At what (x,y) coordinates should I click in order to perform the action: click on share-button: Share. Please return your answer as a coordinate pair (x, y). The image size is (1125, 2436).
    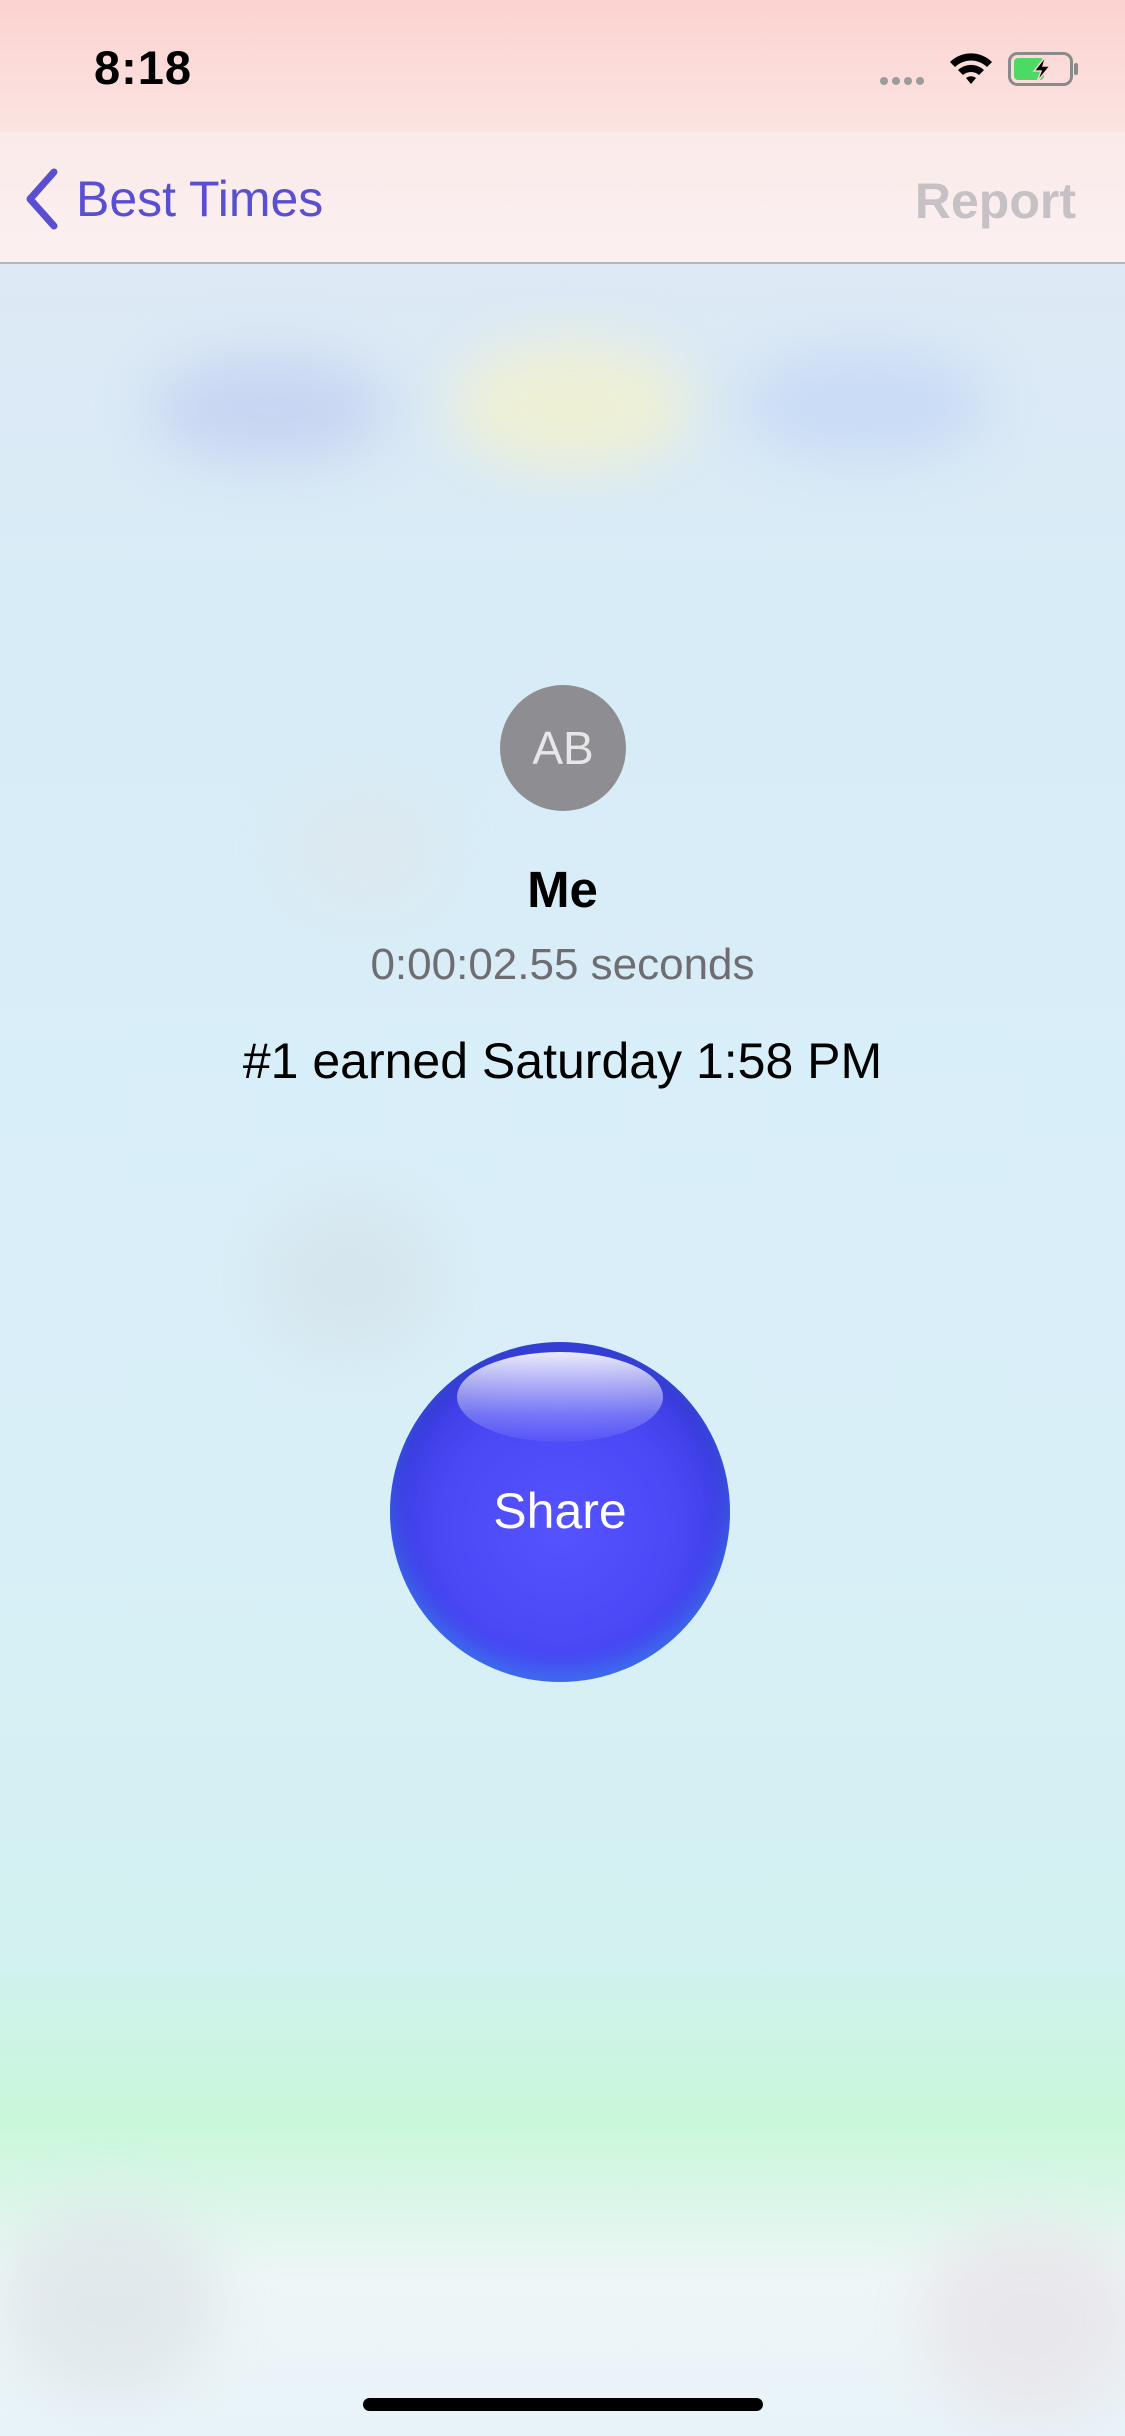
    Looking at the image, I should click on (560, 1512).